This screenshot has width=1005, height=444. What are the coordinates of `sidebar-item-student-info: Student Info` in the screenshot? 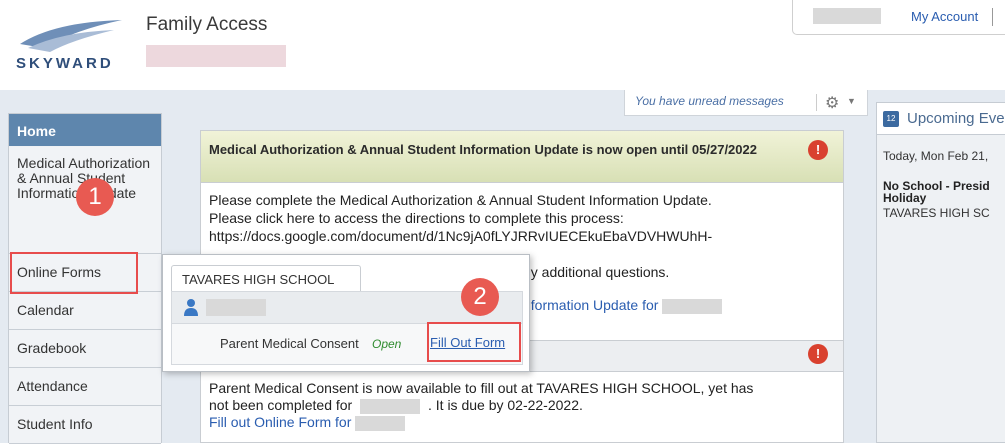 It's located at (85, 425).